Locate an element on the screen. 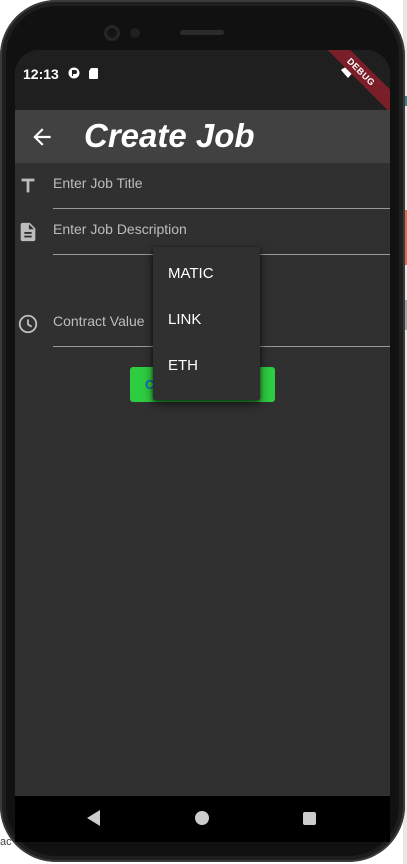 This screenshot has height=864, width=407. front-camera is located at coordinates (112, 33).